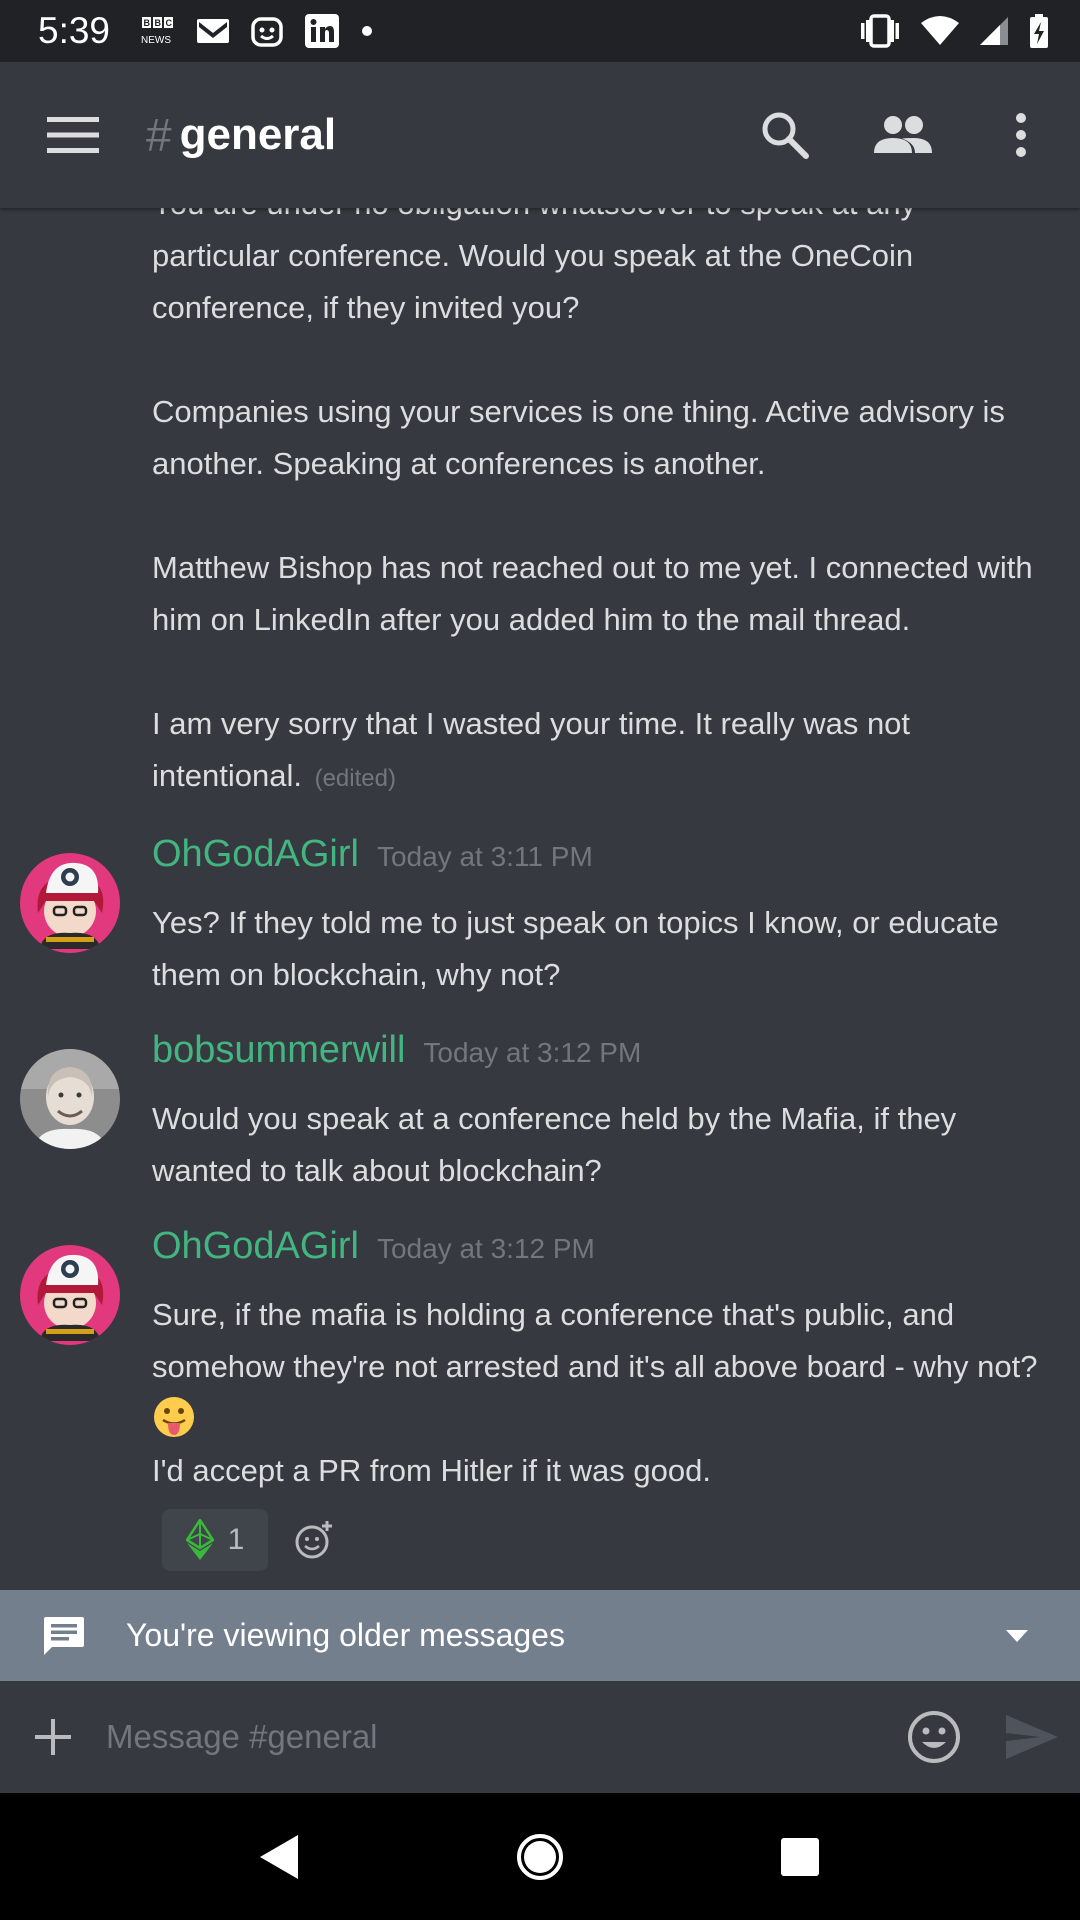 This screenshot has height=1920, width=1080. Describe the element at coordinates (940, 30) in the screenshot. I see `wifi-icon` at that location.